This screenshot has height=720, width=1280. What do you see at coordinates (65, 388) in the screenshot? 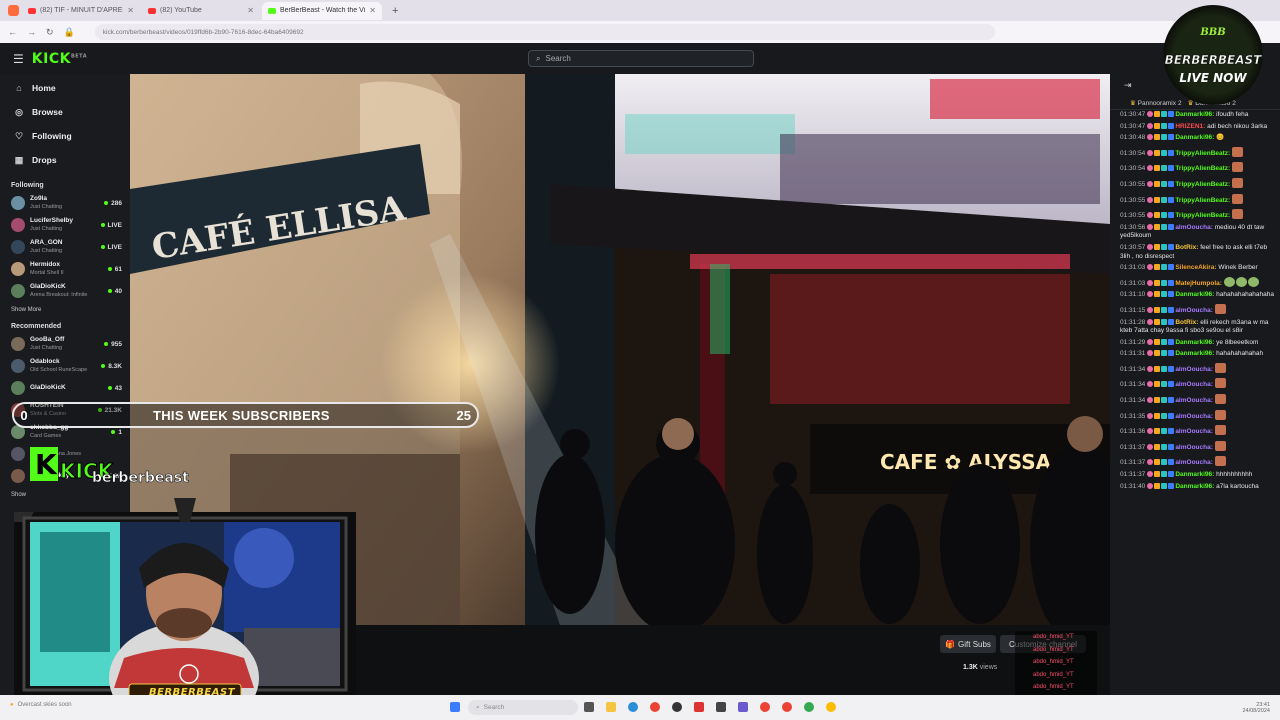
I see `channel-item: GlaDioKicK 43` at bounding box center [65, 388].